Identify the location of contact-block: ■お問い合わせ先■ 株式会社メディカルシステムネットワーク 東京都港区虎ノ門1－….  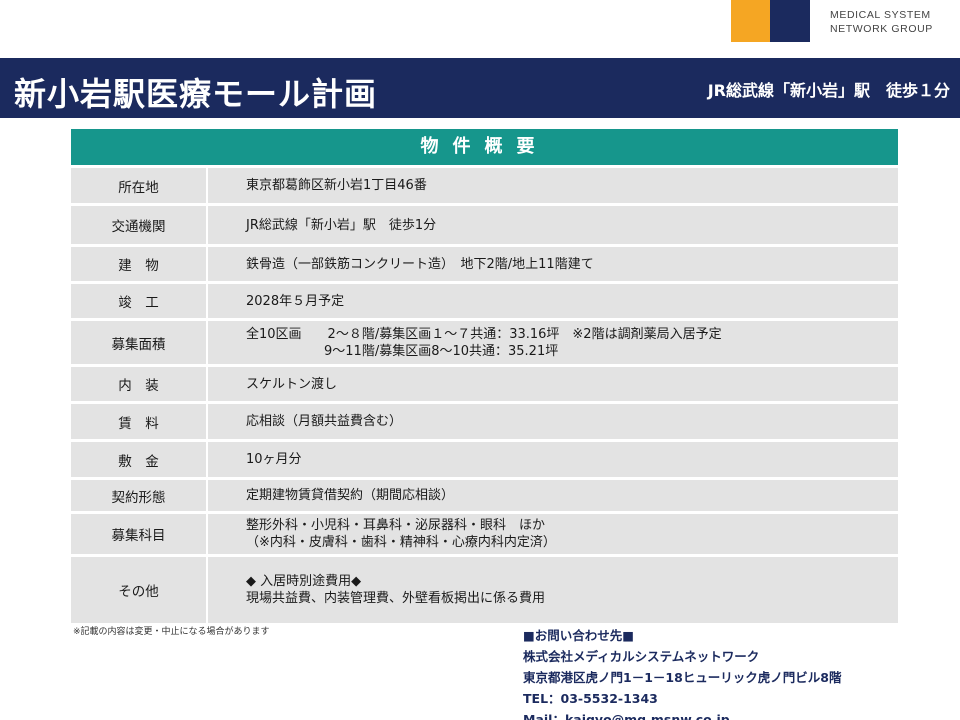
(682, 672).